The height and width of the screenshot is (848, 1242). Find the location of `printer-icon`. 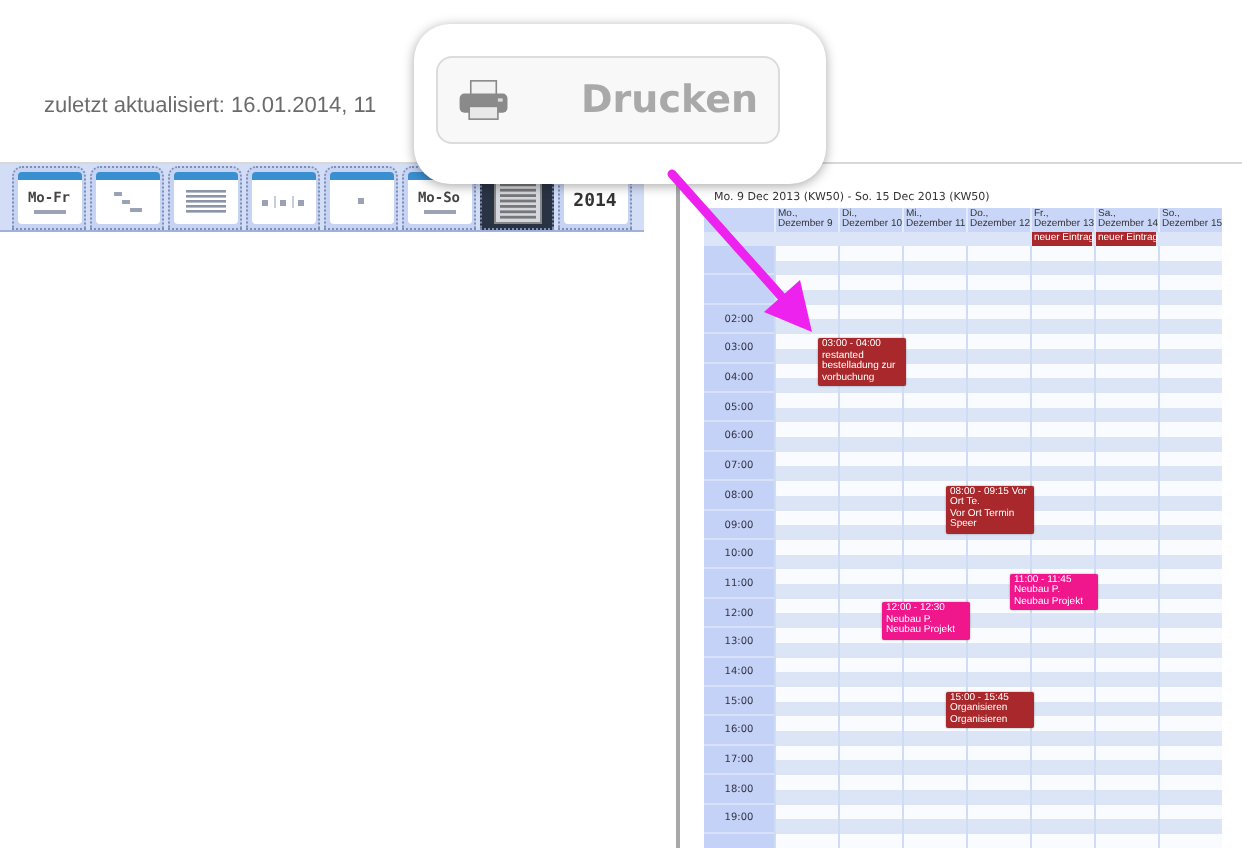

printer-icon is located at coordinates (484, 100).